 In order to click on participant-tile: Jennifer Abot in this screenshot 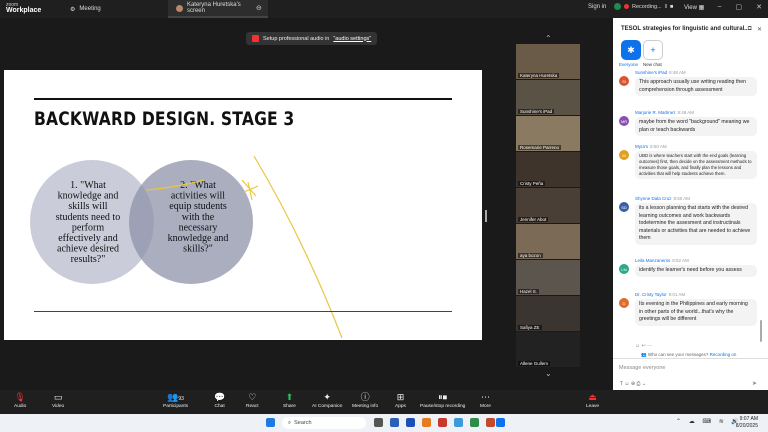, I will do `click(548, 205)`.